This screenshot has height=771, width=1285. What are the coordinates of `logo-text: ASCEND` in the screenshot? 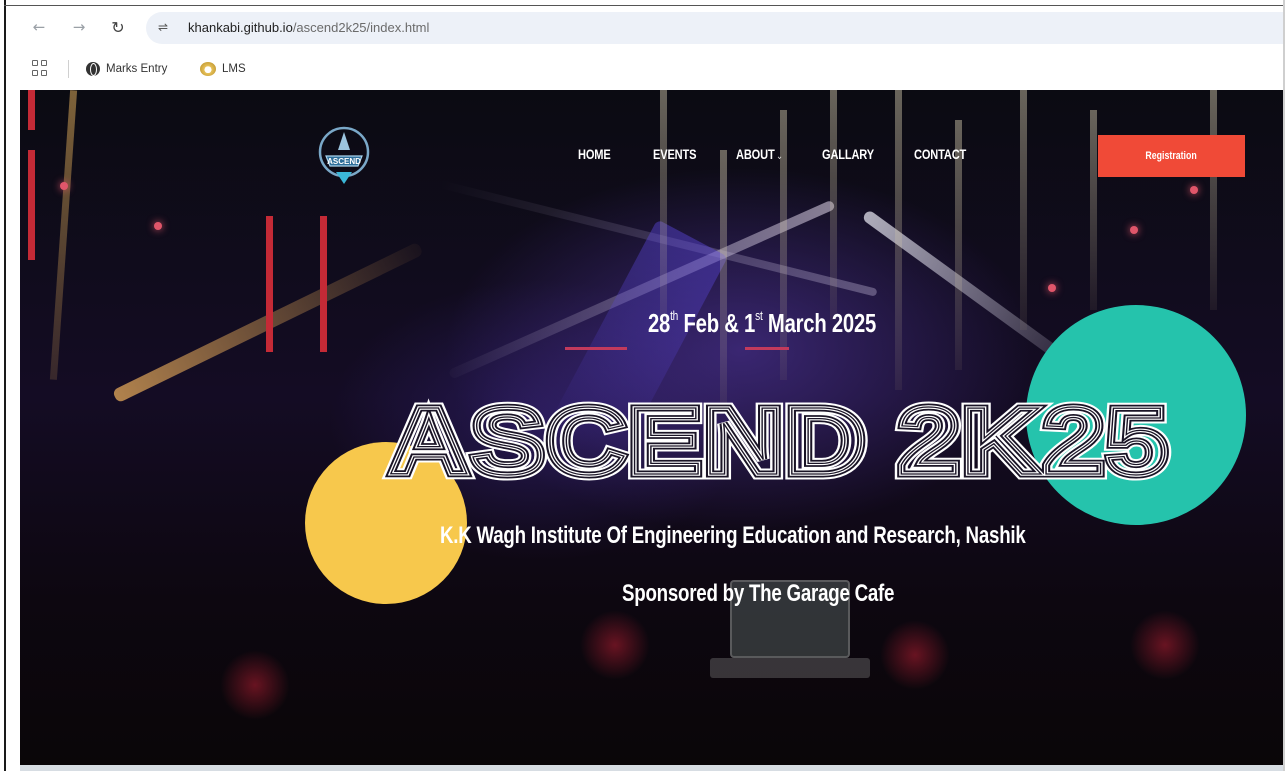 It's located at (344, 161).